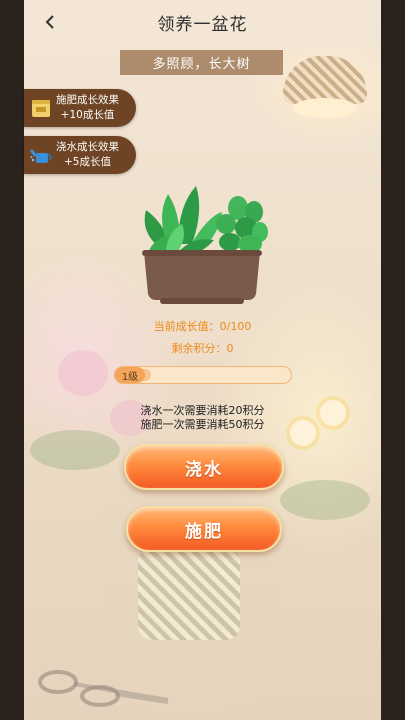 The height and width of the screenshot is (720, 405). What do you see at coordinates (204, 529) in the screenshot?
I see `fertilize-button: 施肥` at bounding box center [204, 529].